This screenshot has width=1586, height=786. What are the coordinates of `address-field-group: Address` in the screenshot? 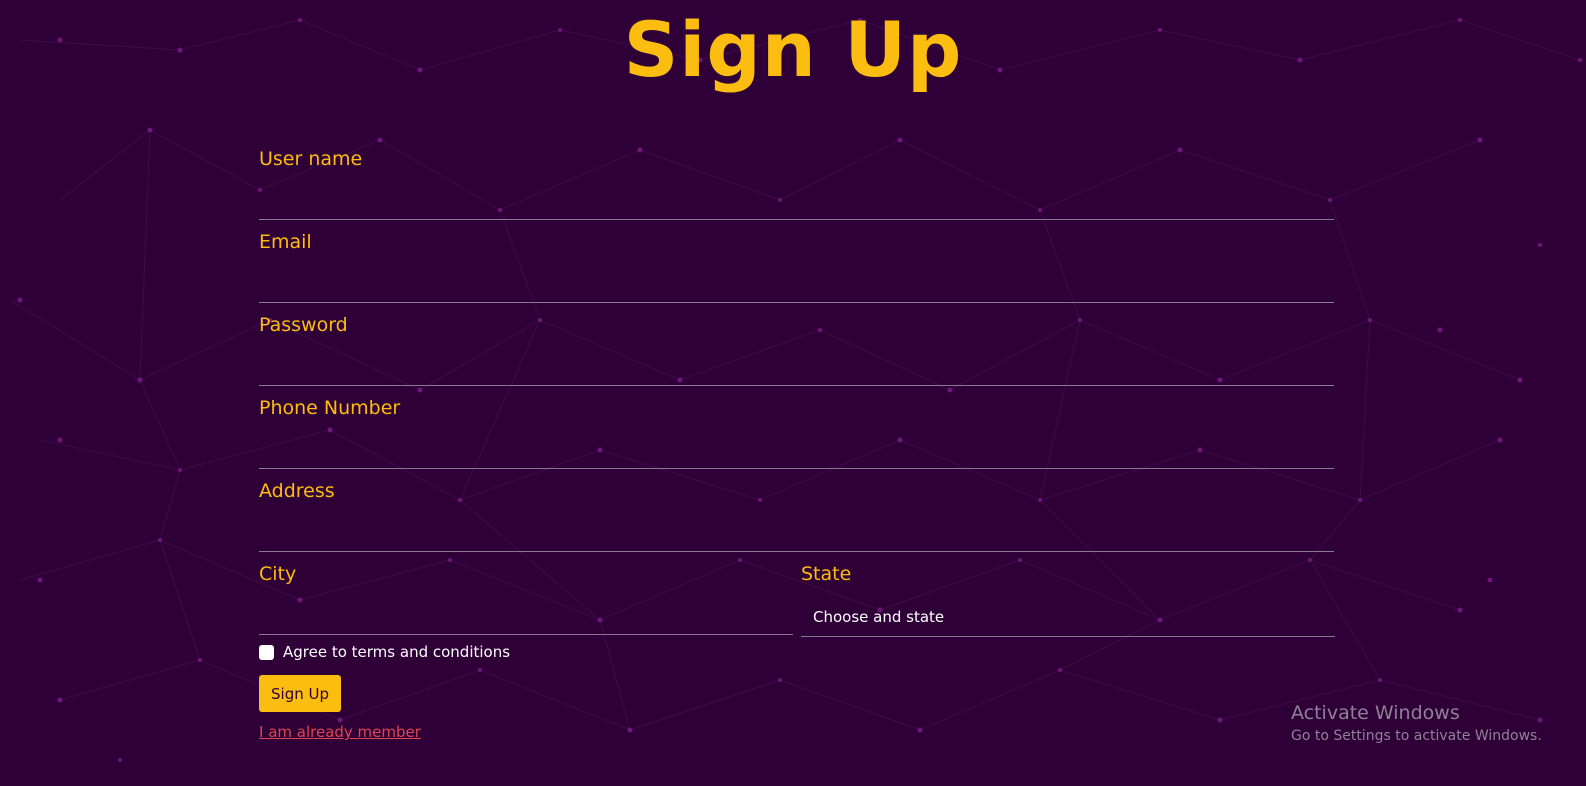 It's located at (796, 520).